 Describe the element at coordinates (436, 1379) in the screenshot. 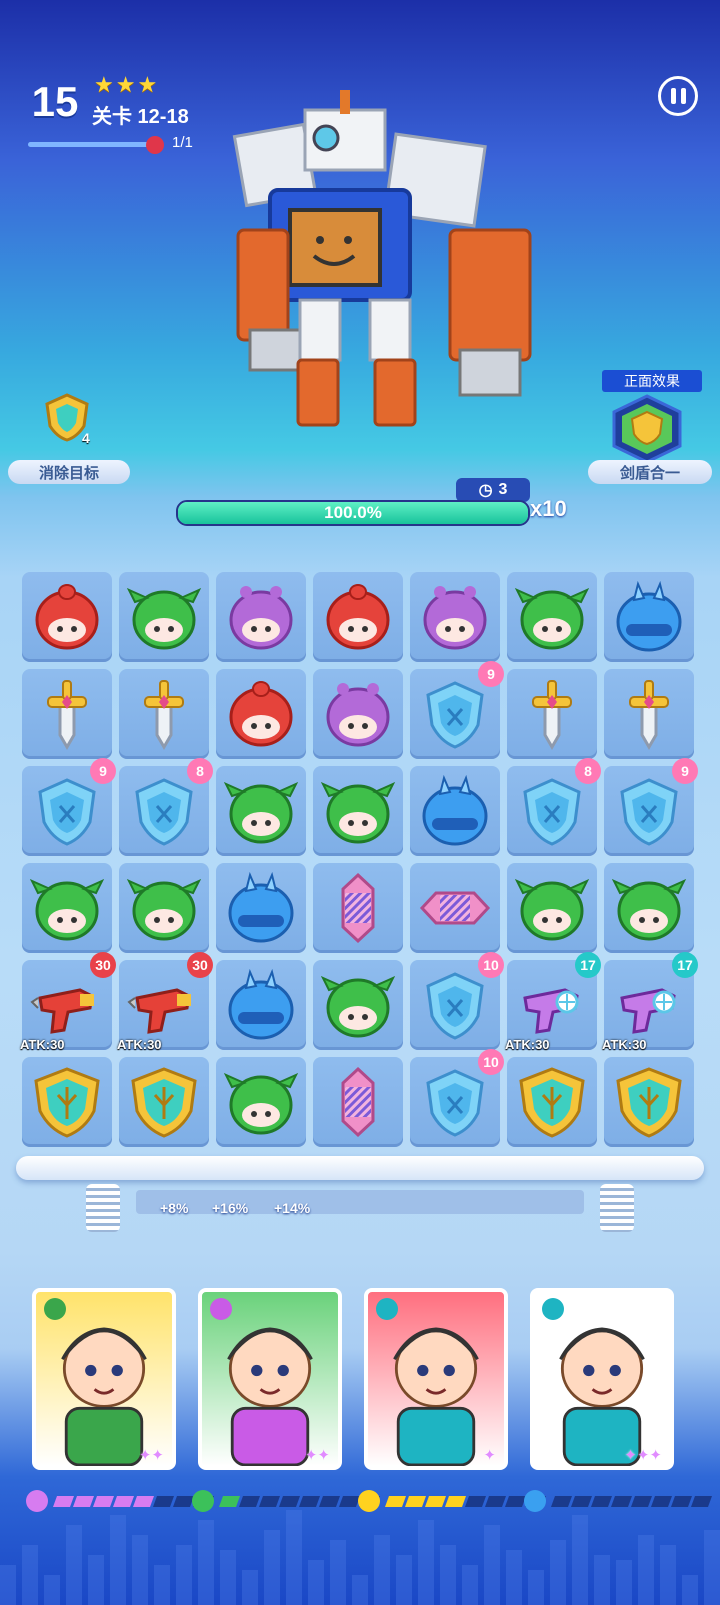

I see `hero-card-blue-hood-boy: ✦` at that location.